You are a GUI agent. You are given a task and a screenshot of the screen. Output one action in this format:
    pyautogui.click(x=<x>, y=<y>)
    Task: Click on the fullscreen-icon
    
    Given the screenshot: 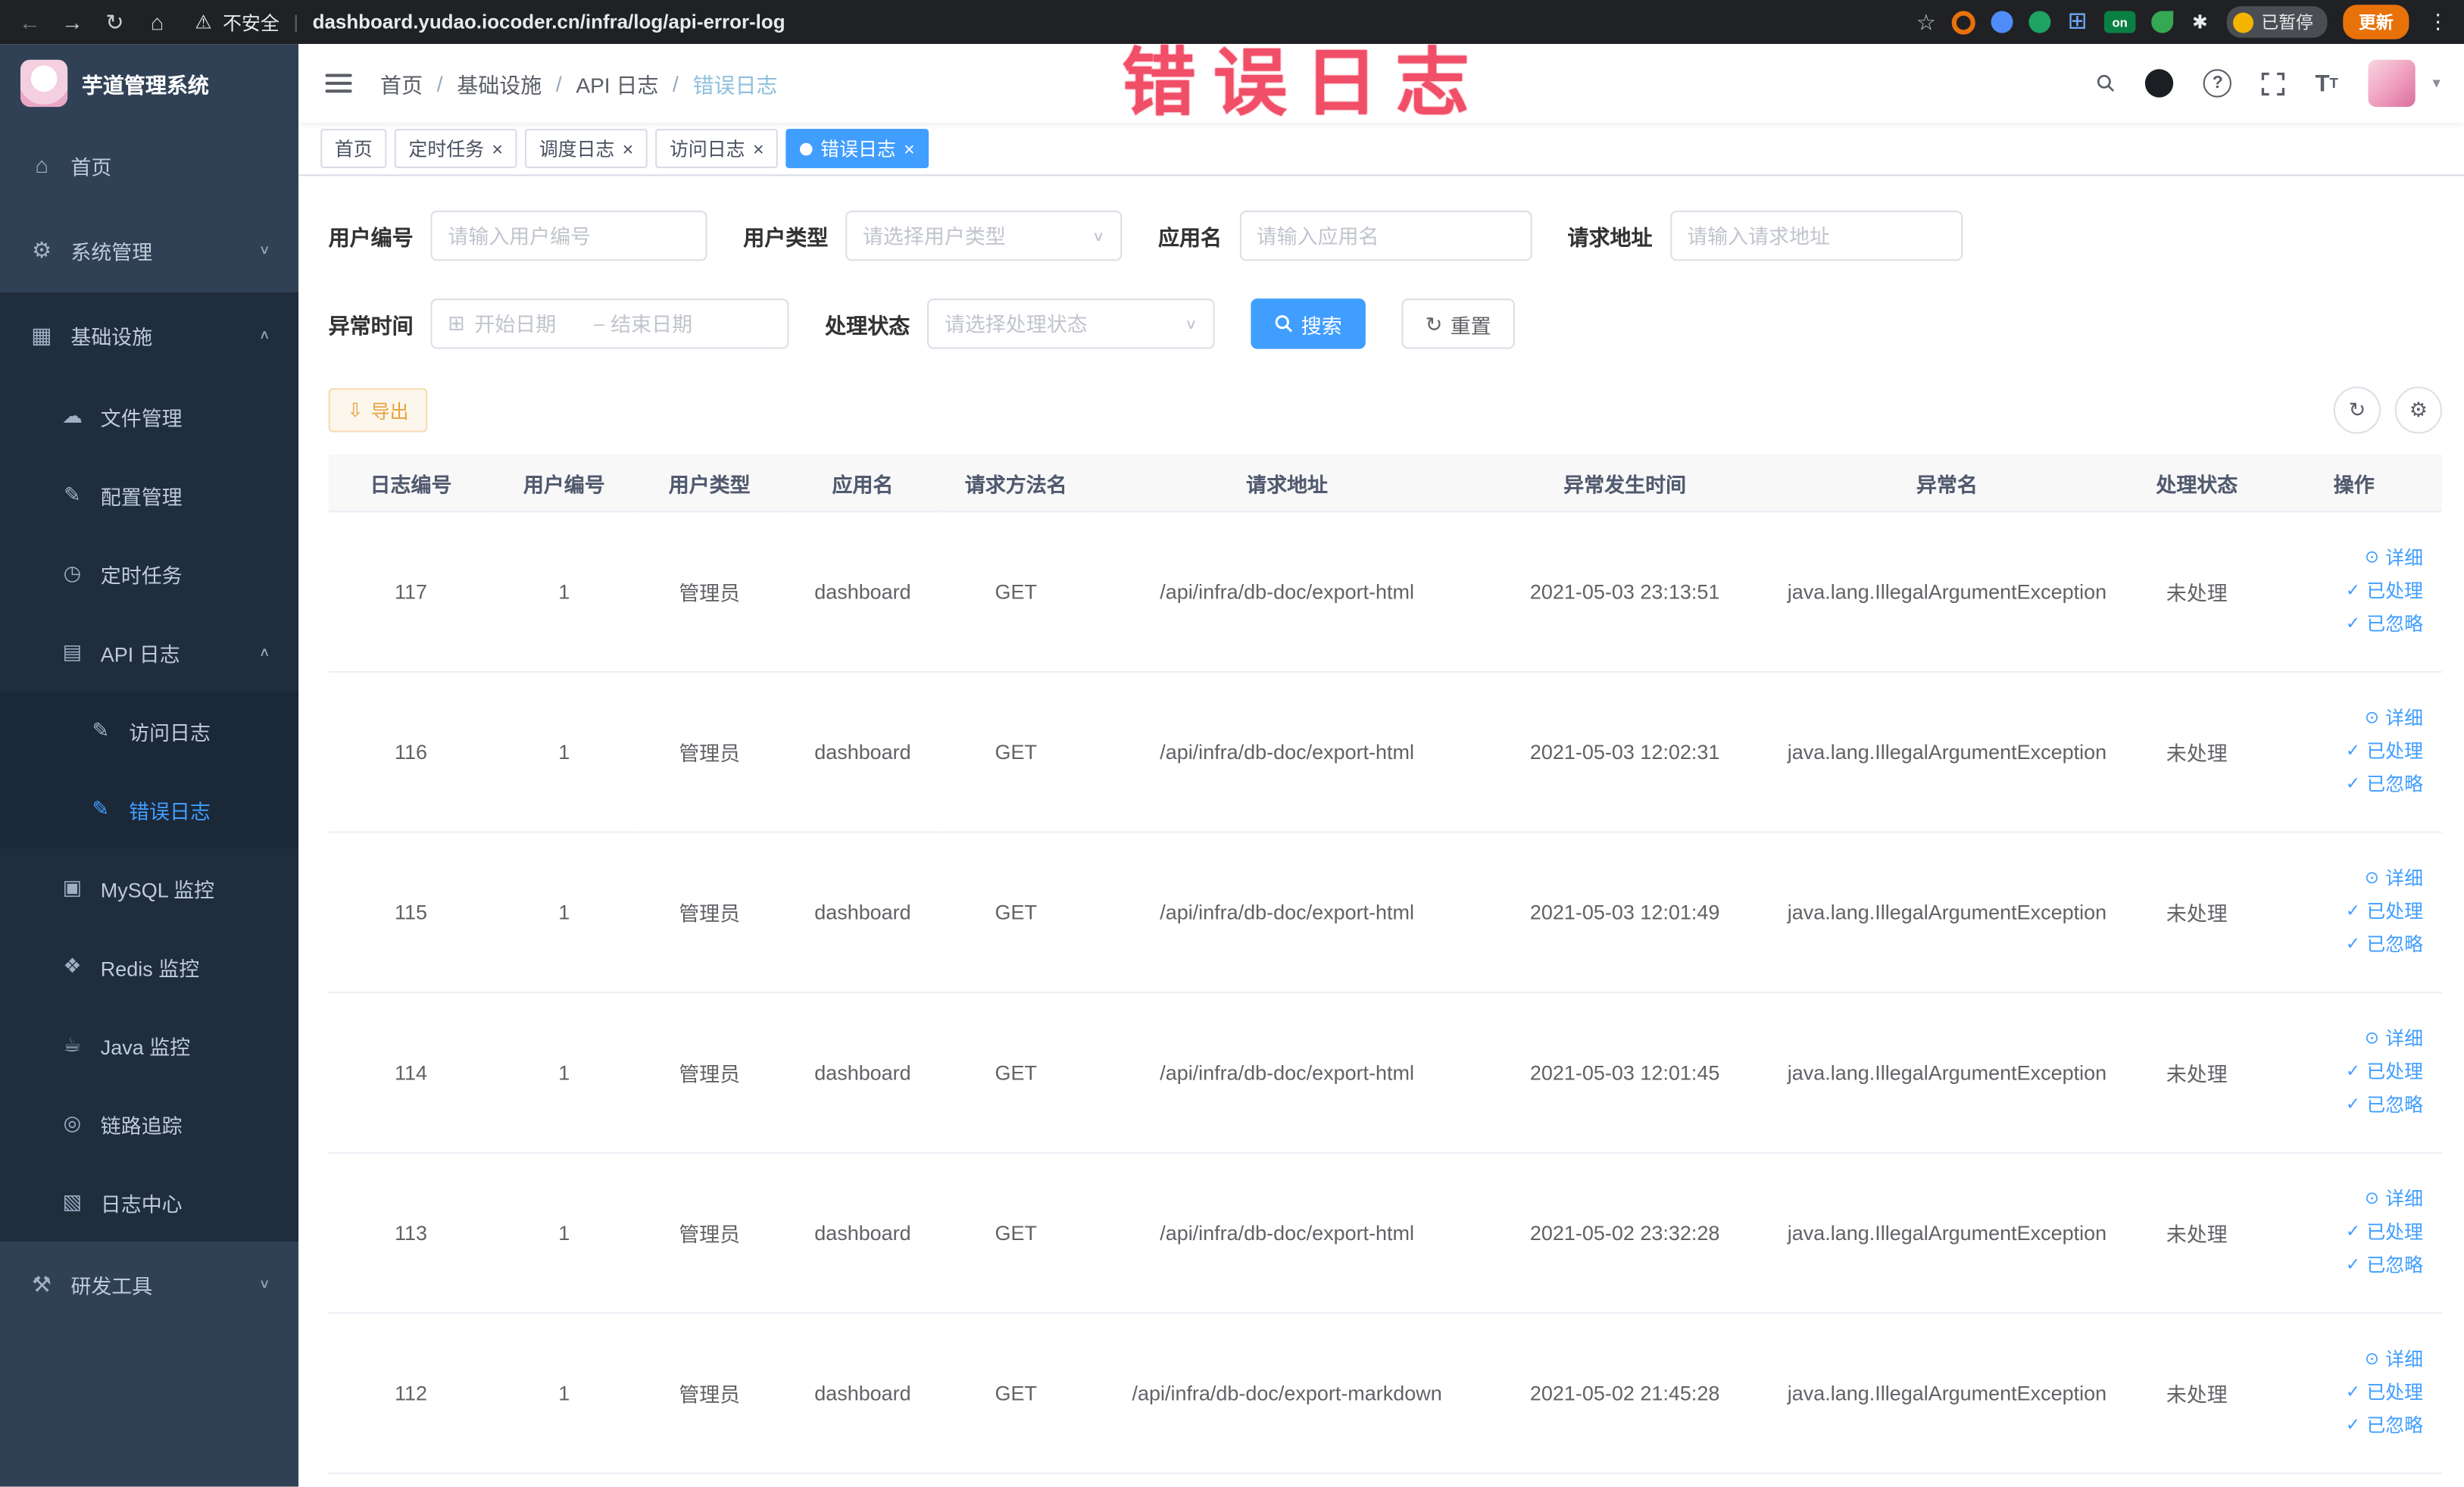 What is the action you would take?
    pyautogui.click(x=2273, y=83)
    